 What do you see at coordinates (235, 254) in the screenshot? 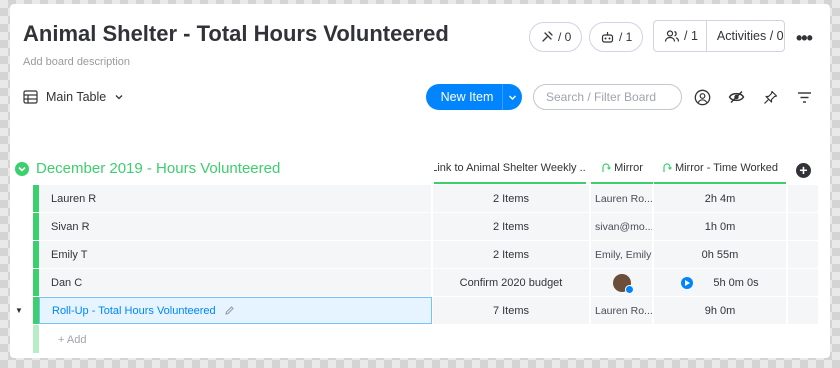
I see `item-name: Emily T` at bounding box center [235, 254].